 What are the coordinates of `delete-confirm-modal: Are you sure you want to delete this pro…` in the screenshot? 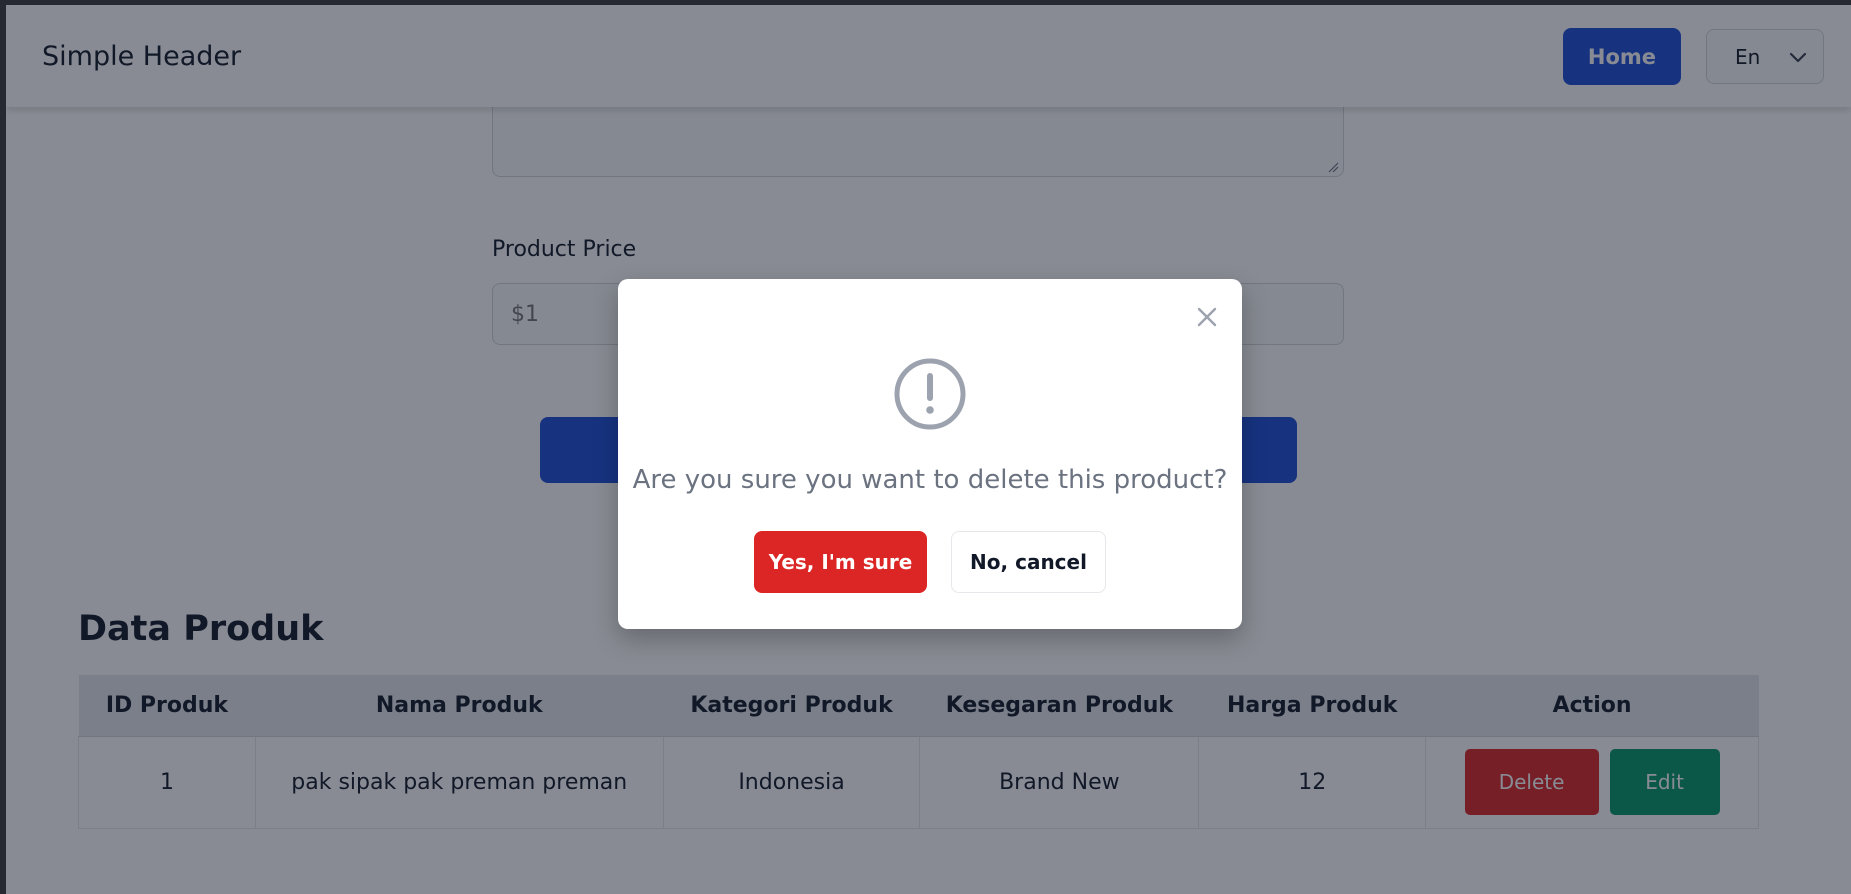 It's located at (930, 454).